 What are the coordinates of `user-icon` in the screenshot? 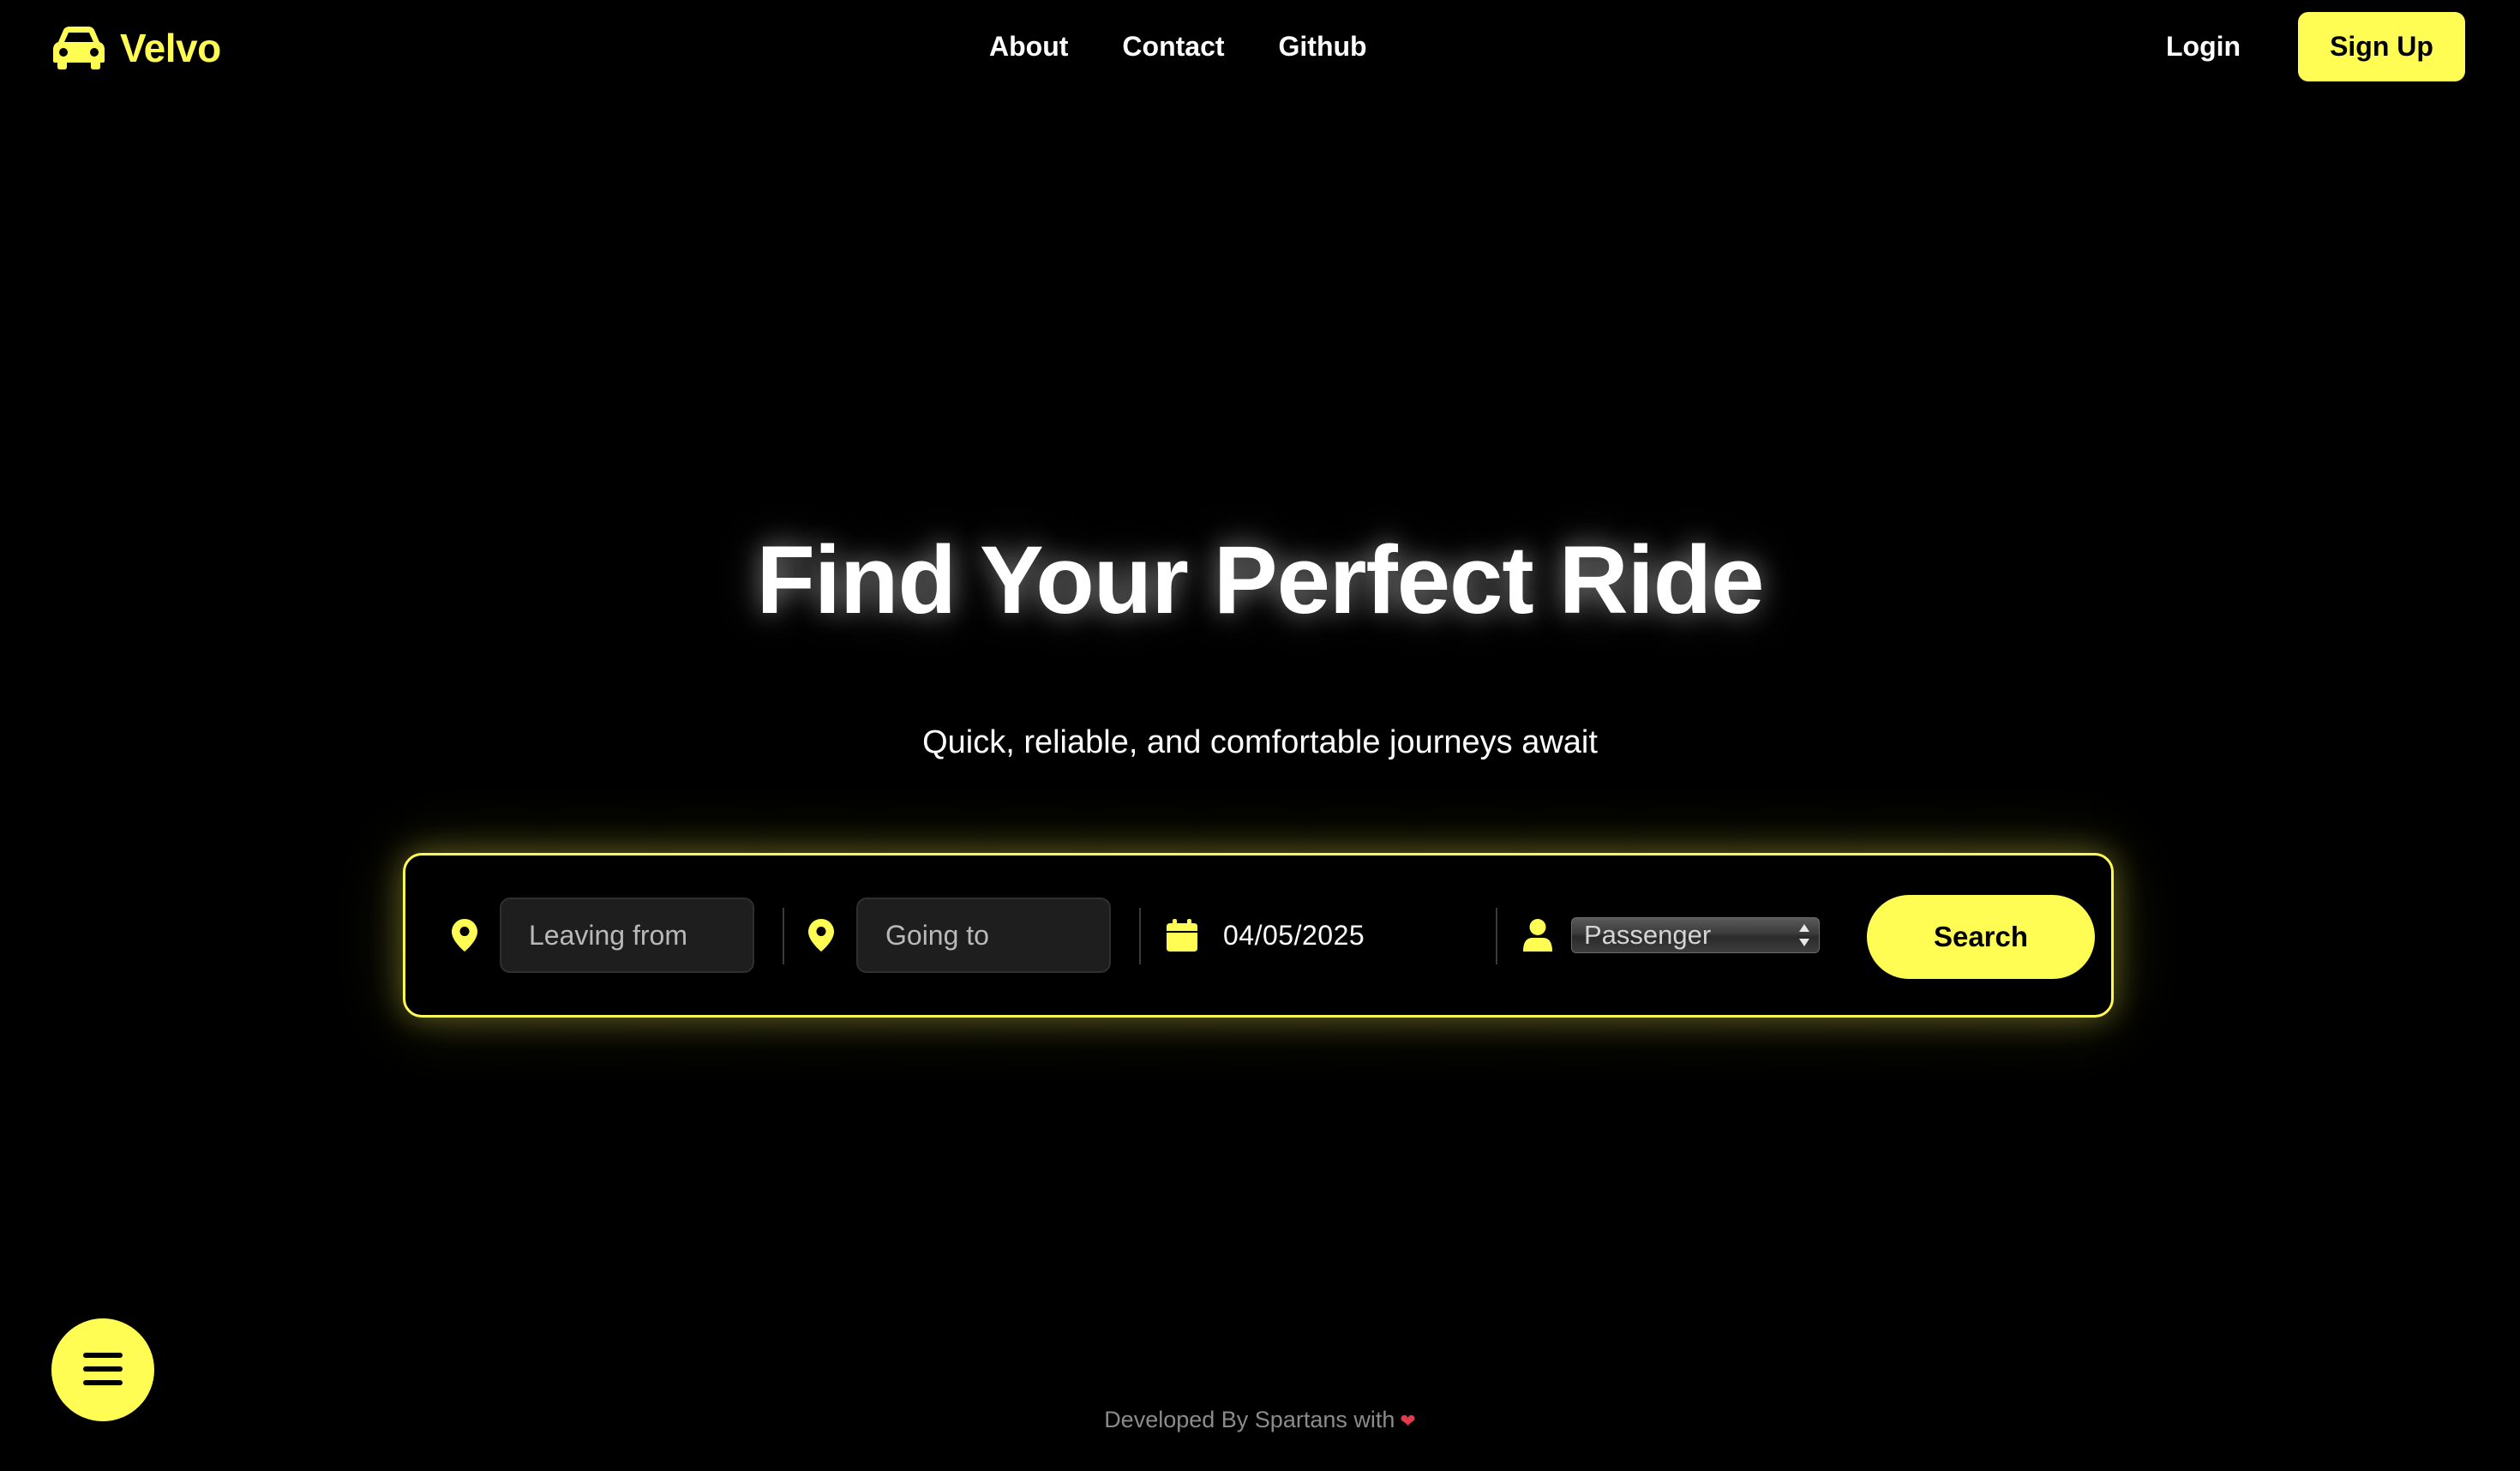 It's located at (1537, 935).